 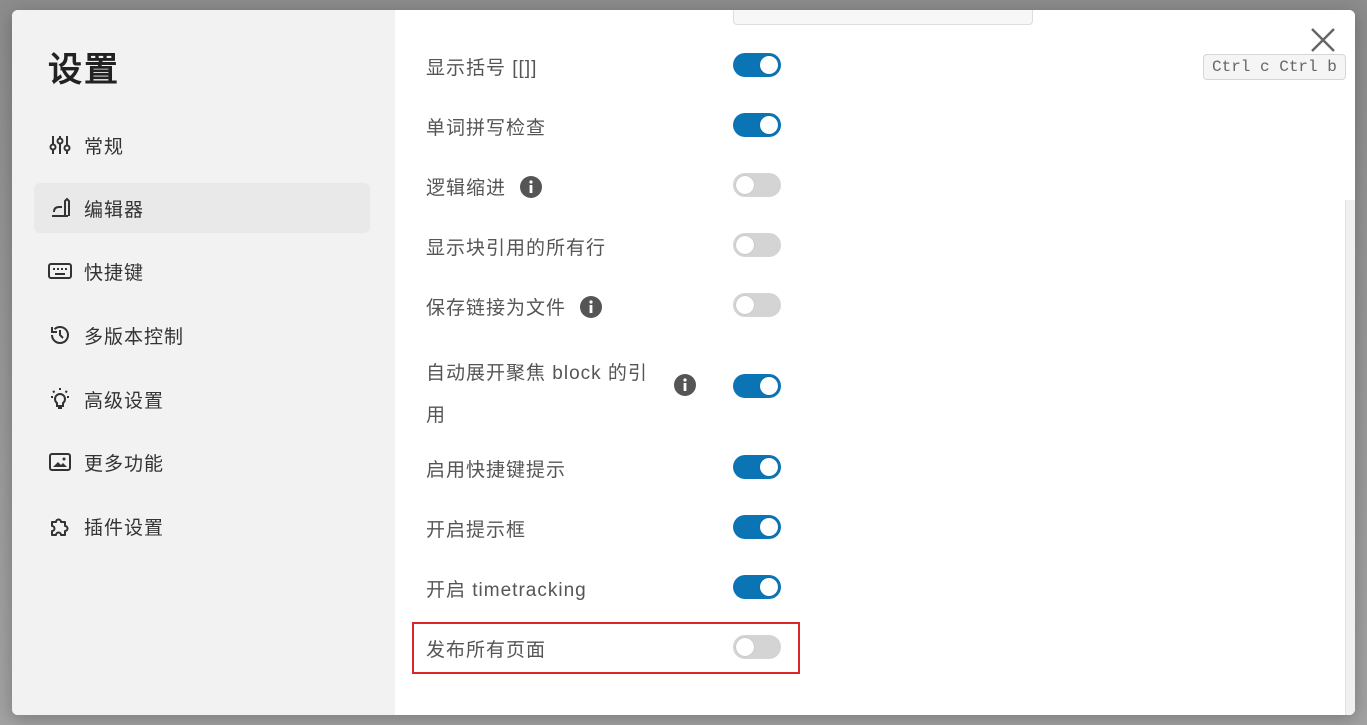 What do you see at coordinates (134, 337) in the screenshot?
I see `sidebar-item-label: 多版本控制` at bounding box center [134, 337].